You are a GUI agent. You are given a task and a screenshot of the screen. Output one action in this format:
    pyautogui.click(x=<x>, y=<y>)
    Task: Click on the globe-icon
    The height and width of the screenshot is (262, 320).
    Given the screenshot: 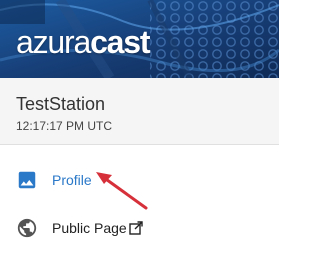 What is the action you would take?
    pyautogui.click(x=27, y=228)
    